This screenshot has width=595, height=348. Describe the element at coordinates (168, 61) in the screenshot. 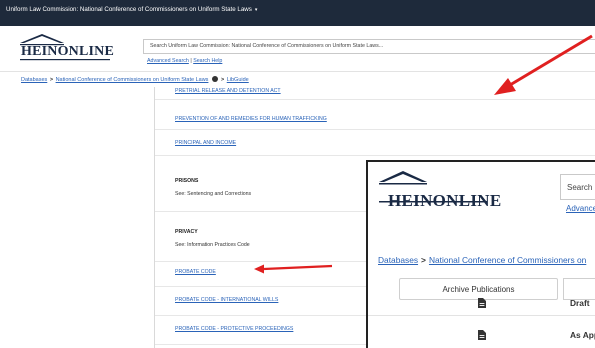

I see `advanced-search-link: Advanced Search` at that location.